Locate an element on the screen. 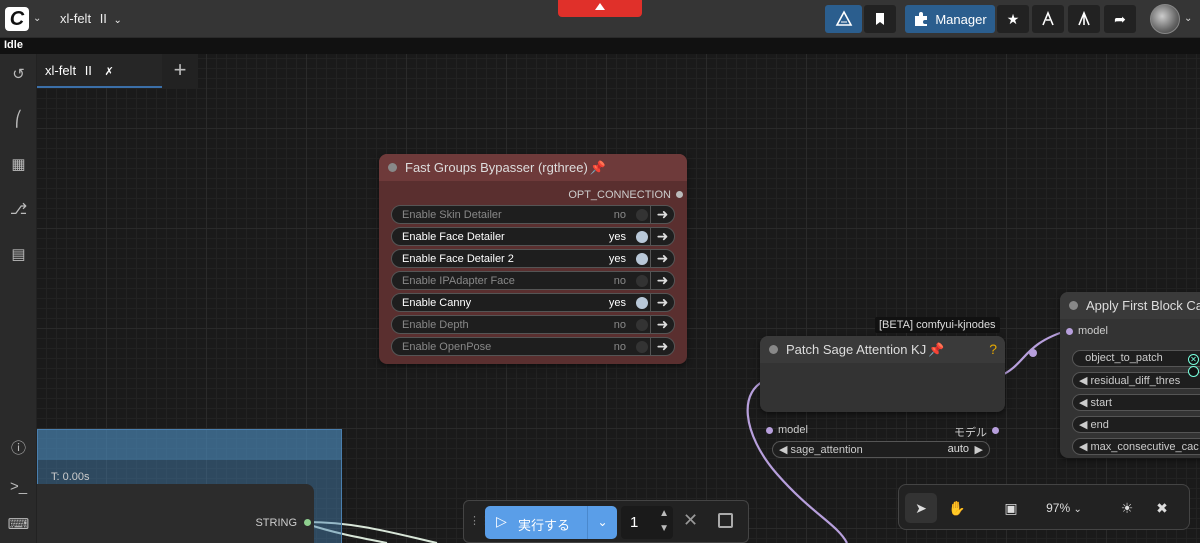 The width and height of the screenshot is (1200, 543). workflow-marker: II is located at coordinates (103, 18).